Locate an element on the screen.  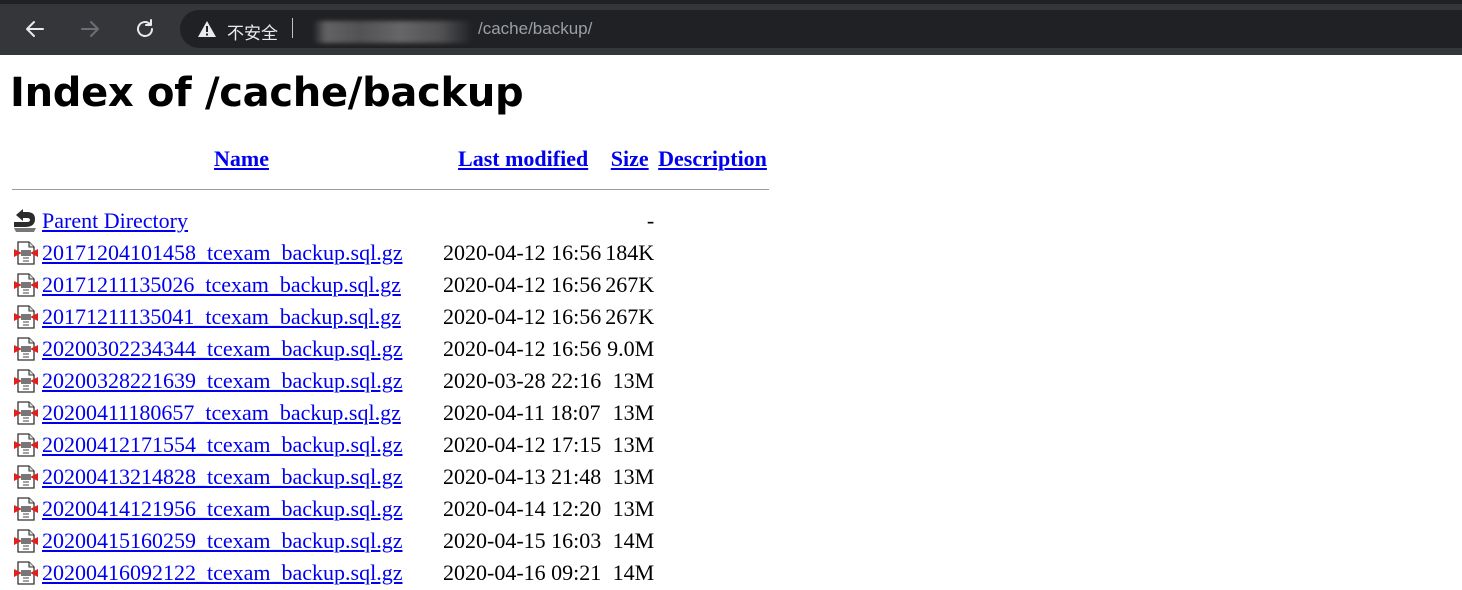
header-separator-row is located at coordinates (390, 190).